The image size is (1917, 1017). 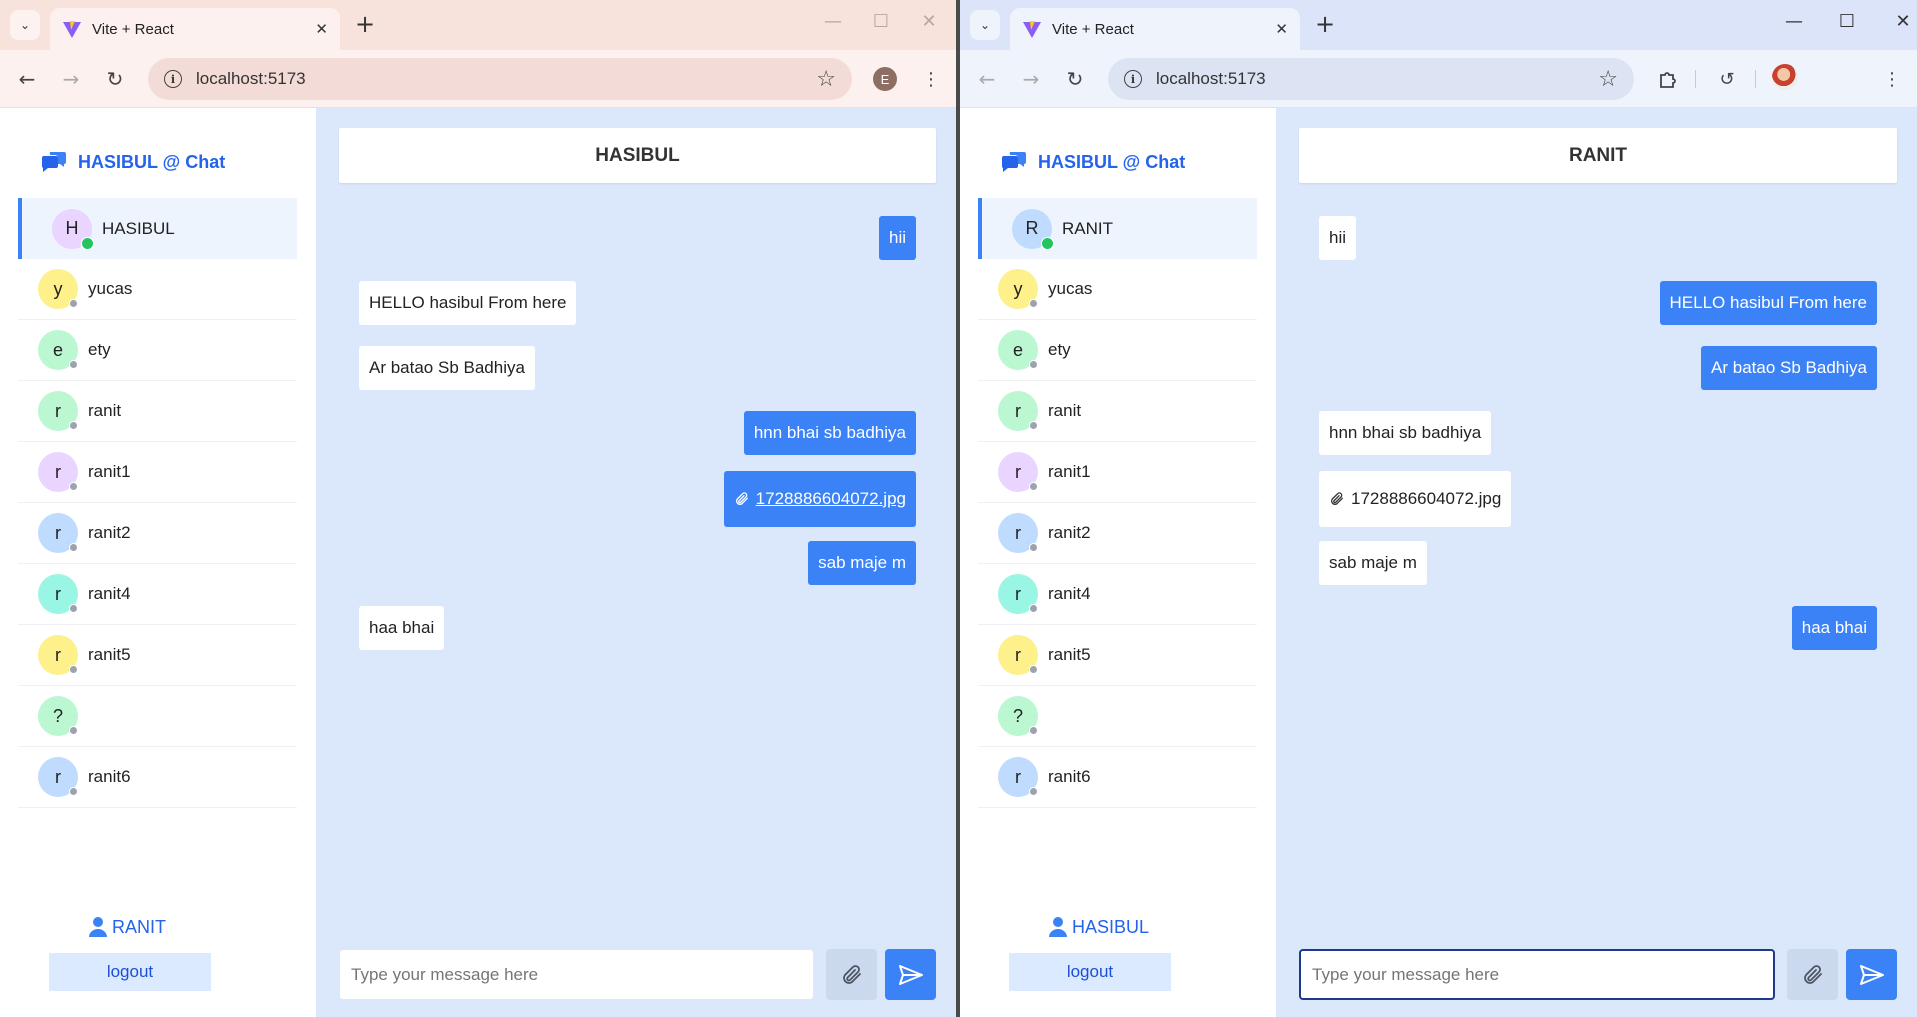 I want to click on message-text: haa bhai, so click(x=402, y=627).